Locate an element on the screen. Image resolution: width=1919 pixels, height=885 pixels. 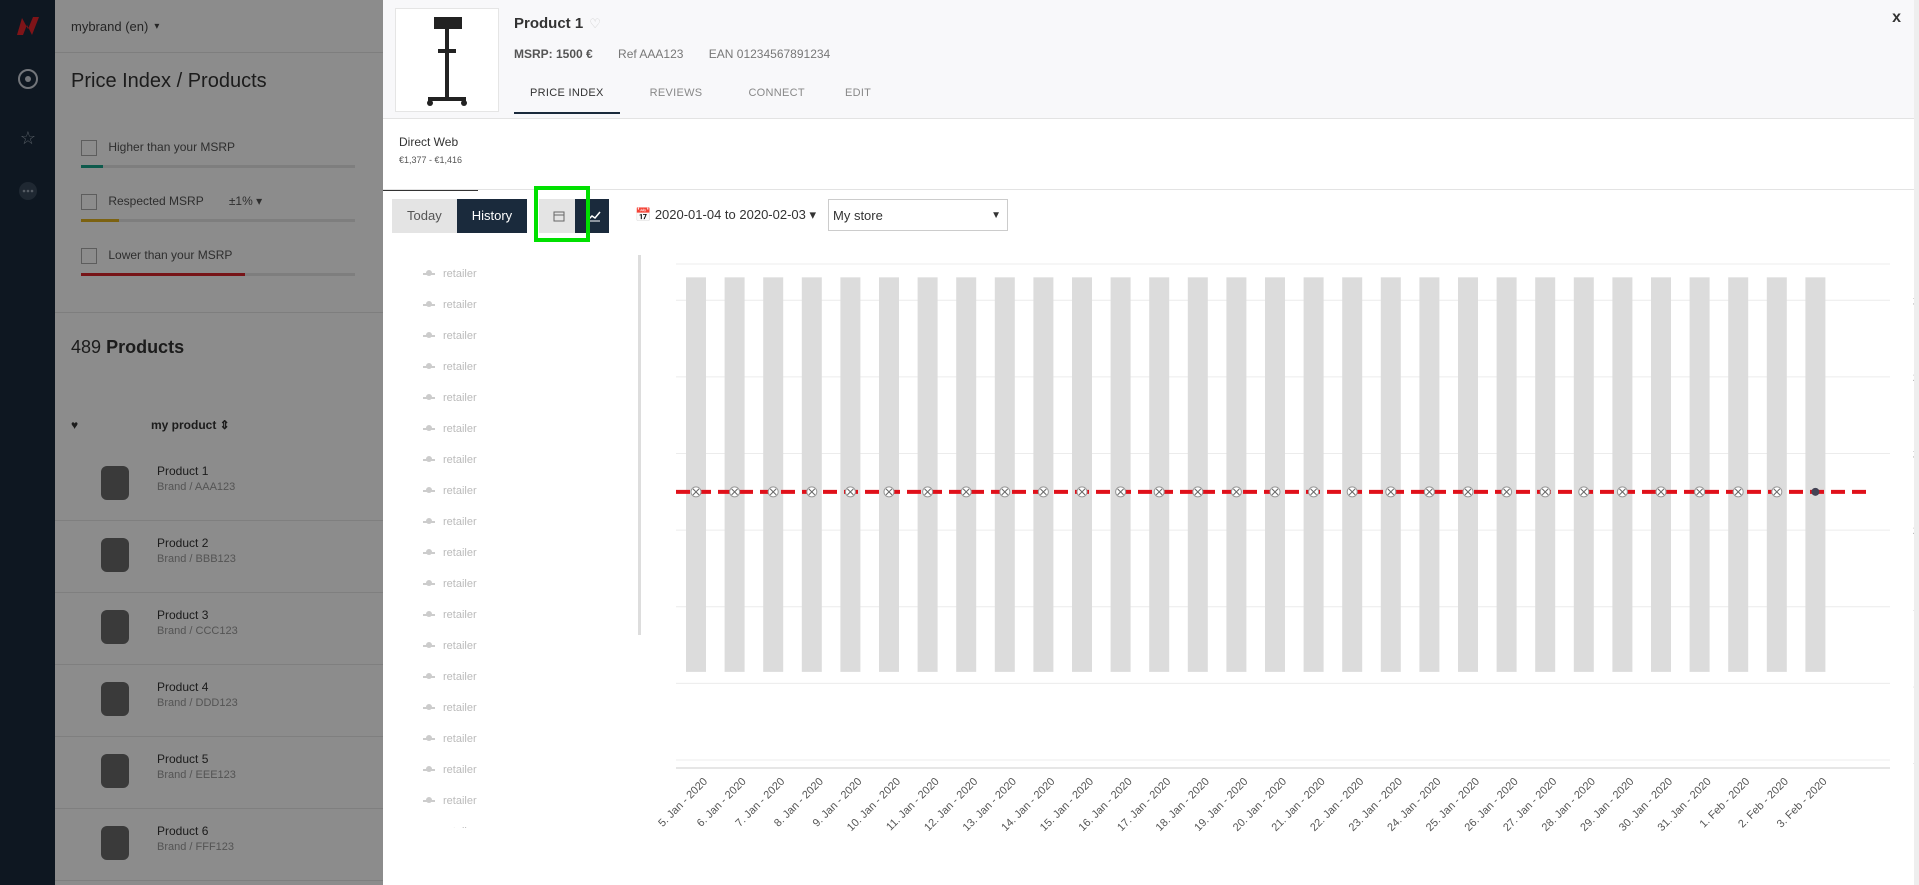
product-title: Product 1 ♡ is located at coordinates (557, 23).